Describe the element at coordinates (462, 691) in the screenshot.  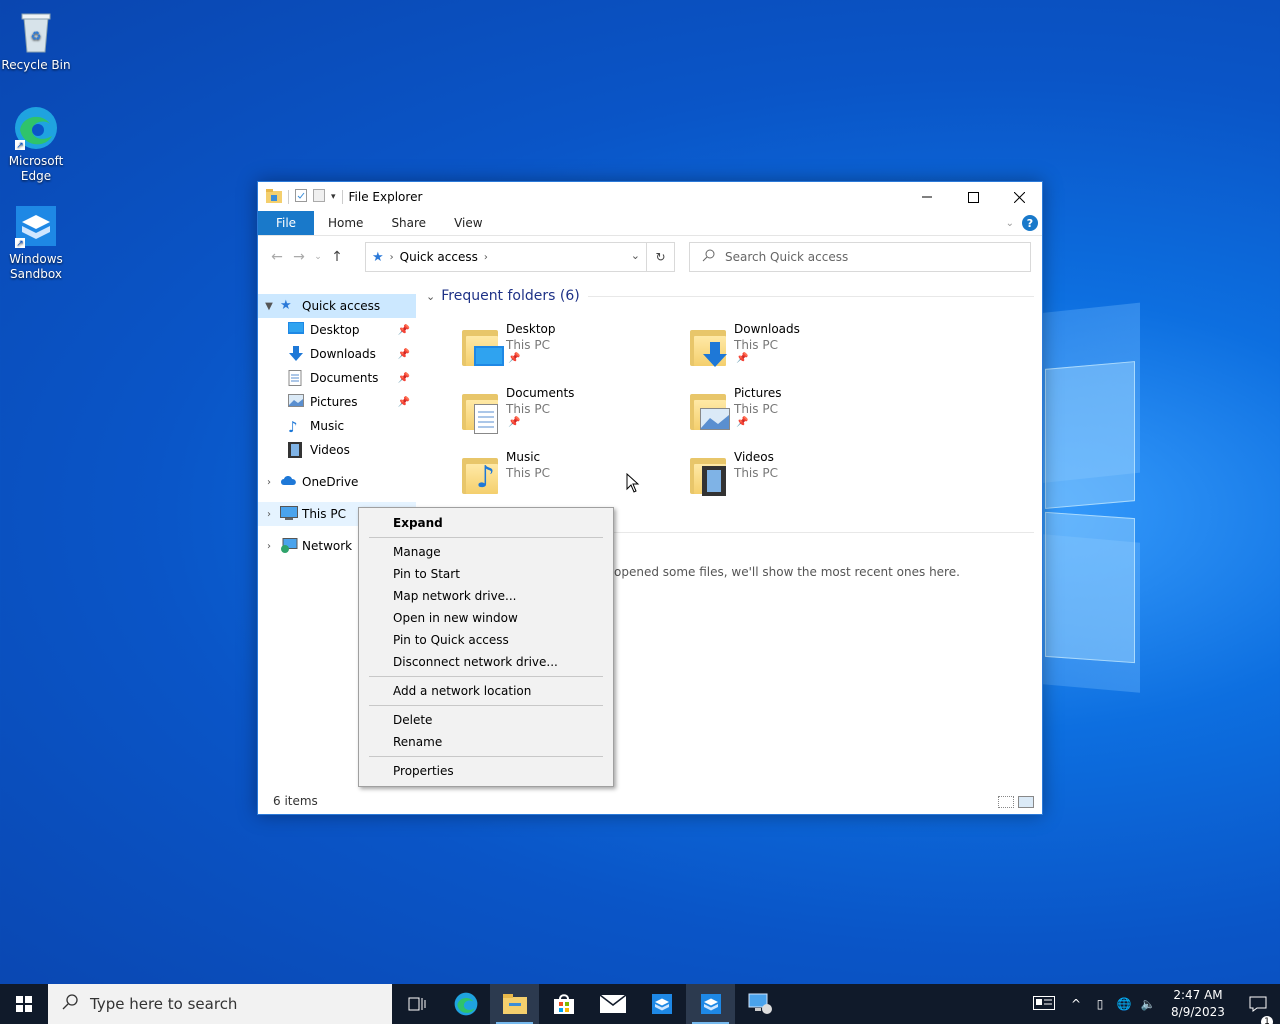
I see `menu-item-add-network-location: Add a network location` at that location.